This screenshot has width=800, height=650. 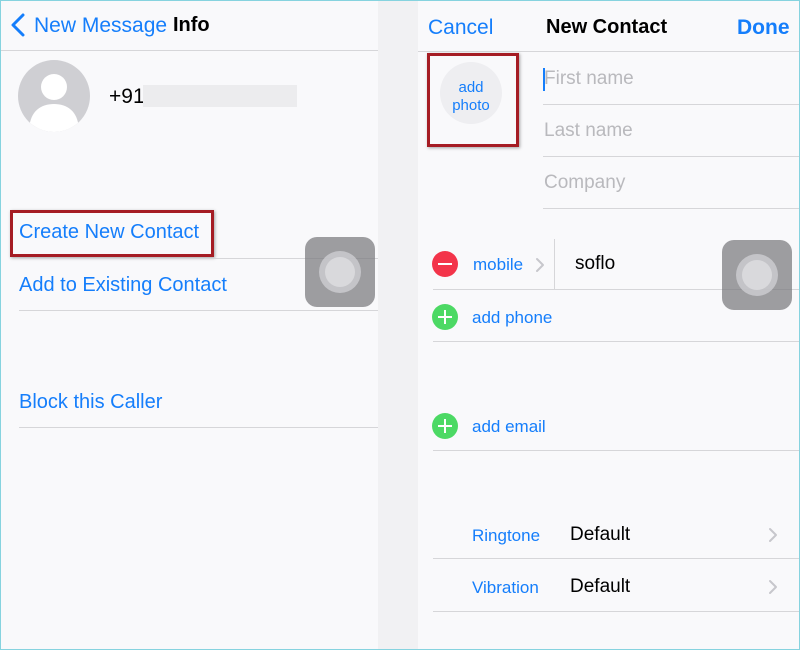 I want to click on vibration-label: Vibration, so click(x=505, y=587).